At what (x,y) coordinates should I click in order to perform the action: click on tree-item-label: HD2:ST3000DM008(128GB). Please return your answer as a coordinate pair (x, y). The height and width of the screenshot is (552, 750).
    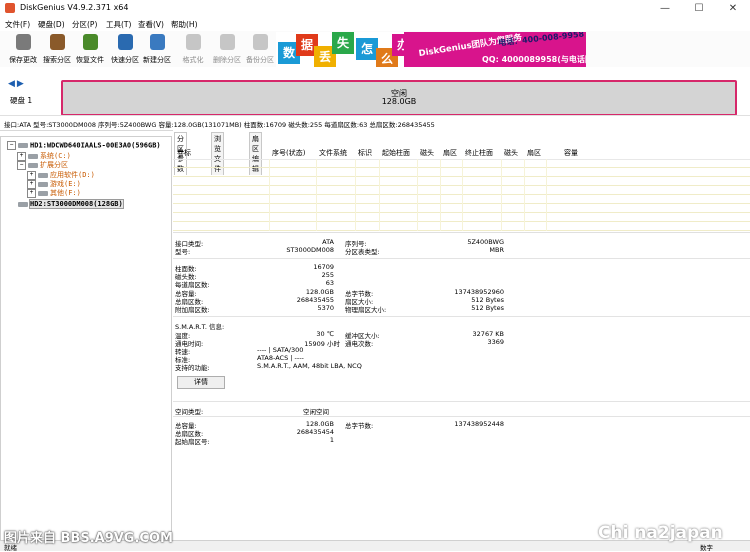
    Looking at the image, I should click on (76, 204).